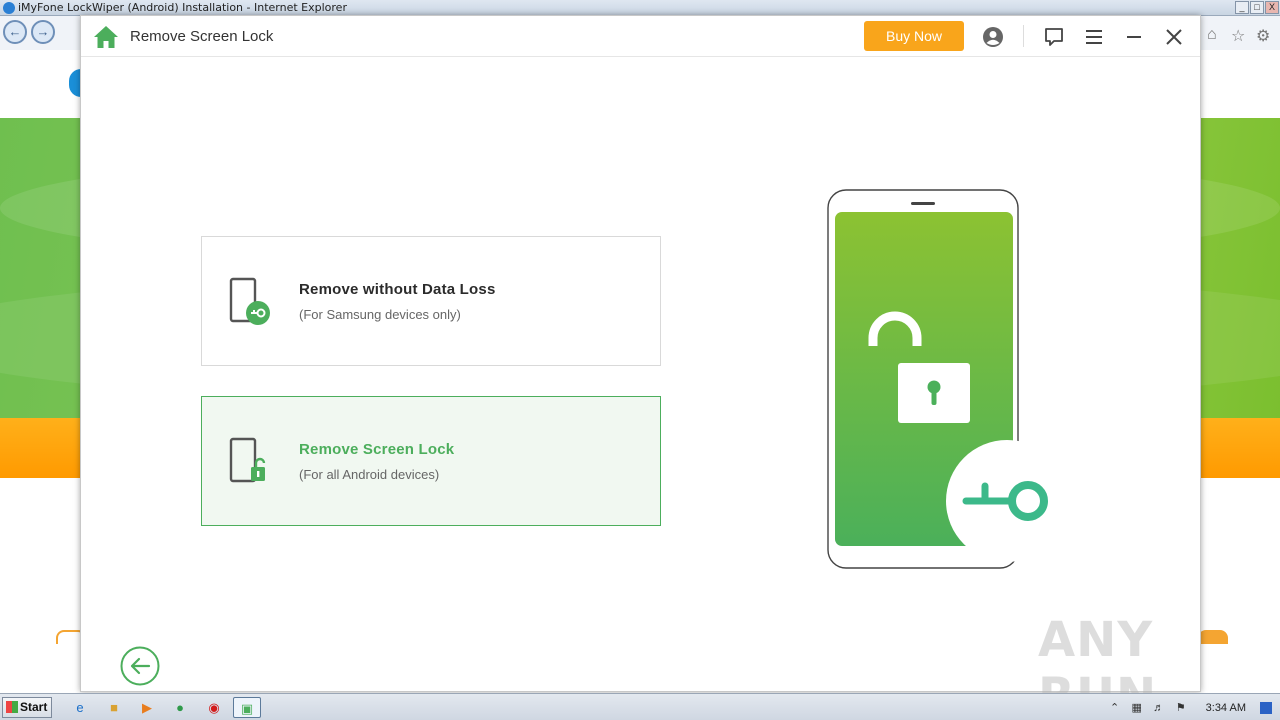 The image size is (1280, 720). What do you see at coordinates (202, 36) in the screenshot?
I see `page-title: Remove Screen Lock` at bounding box center [202, 36].